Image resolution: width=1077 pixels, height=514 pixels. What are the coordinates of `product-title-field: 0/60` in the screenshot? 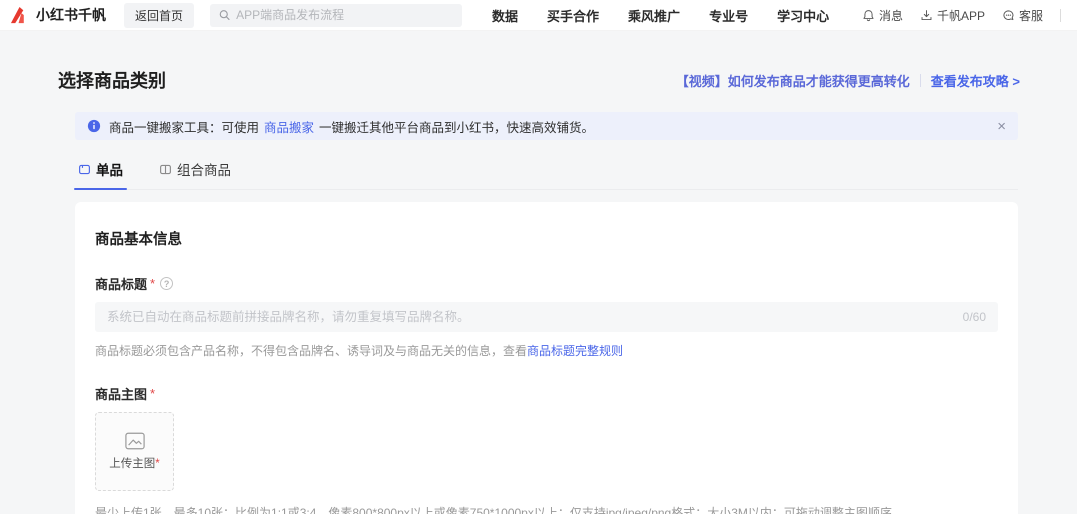 It's located at (546, 317).